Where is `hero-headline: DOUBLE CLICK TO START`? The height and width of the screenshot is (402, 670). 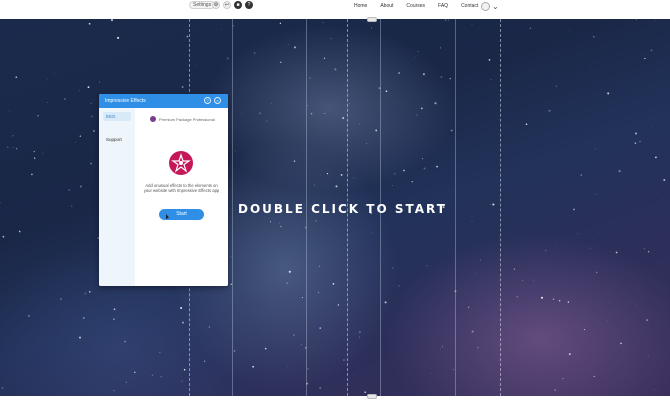 hero-headline: DOUBLE CLICK TO START is located at coordinates (342, 209).